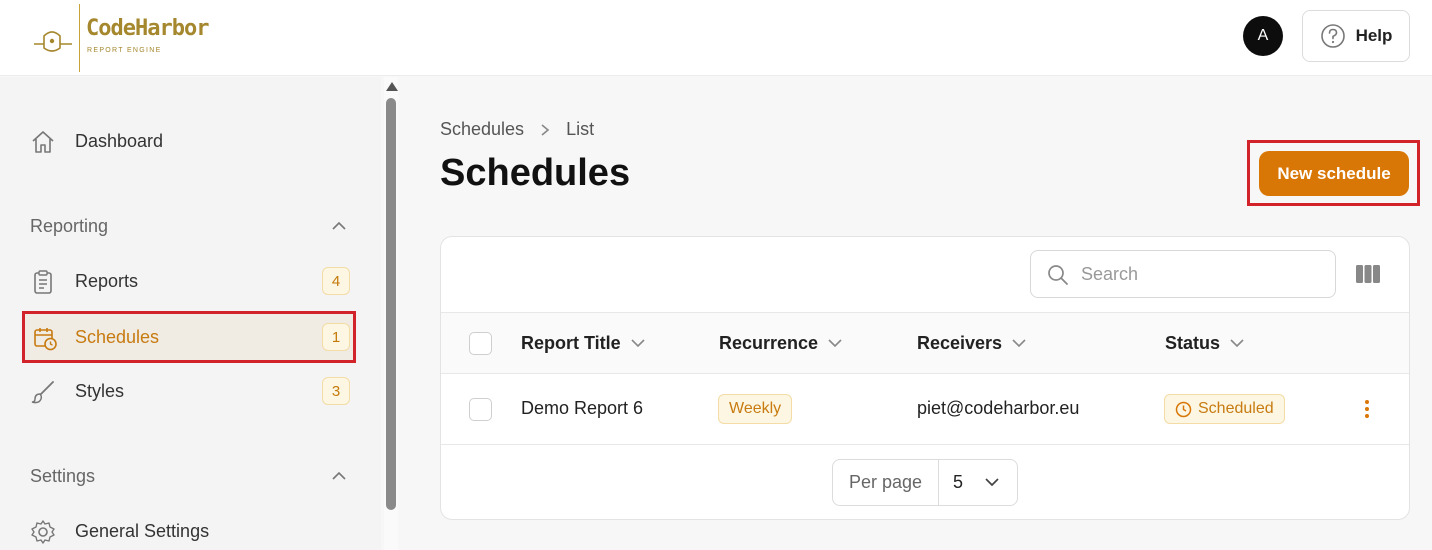 The image size is (1432, 550). I want to click on search-icon, so click(1058, 275).